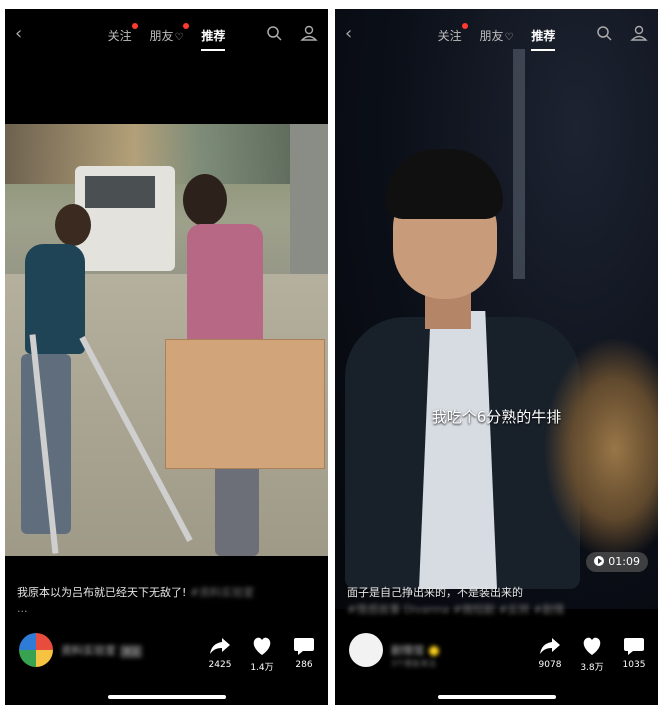 Image resolution: width=664 pixels, height=712 pixels. I want to click on author-name: 剧情馆, so click(415, 650).